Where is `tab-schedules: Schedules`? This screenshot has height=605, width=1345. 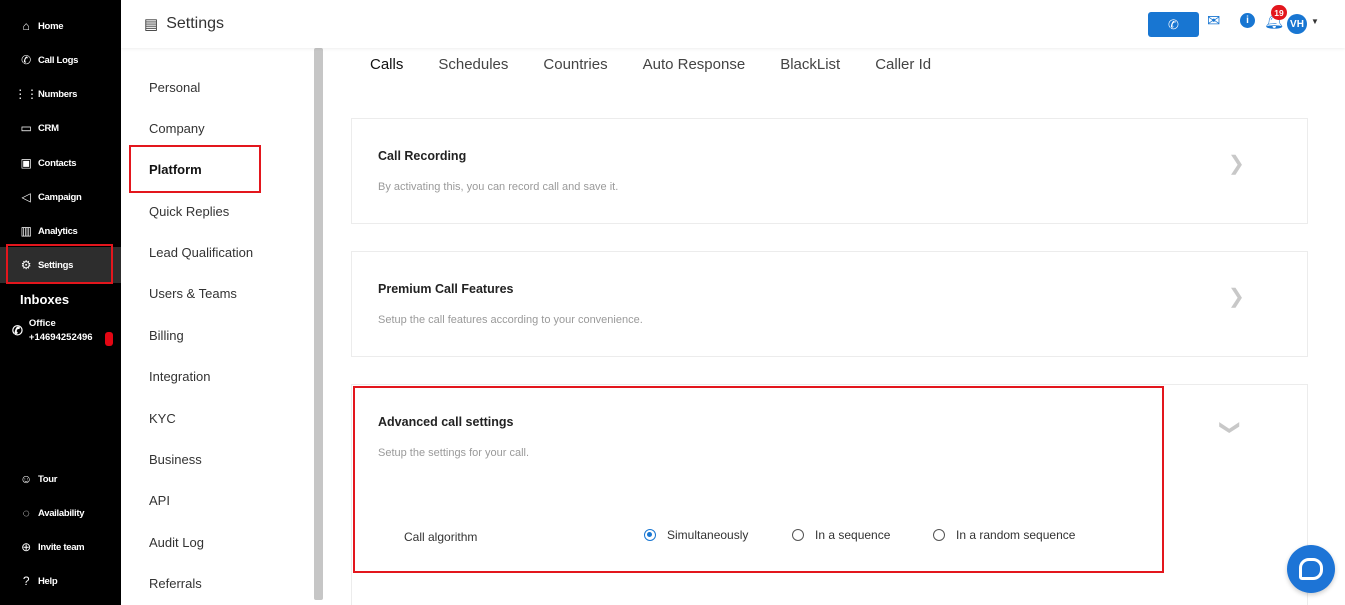
tab-schedules: Schedules is located at coordinates (473, 66).